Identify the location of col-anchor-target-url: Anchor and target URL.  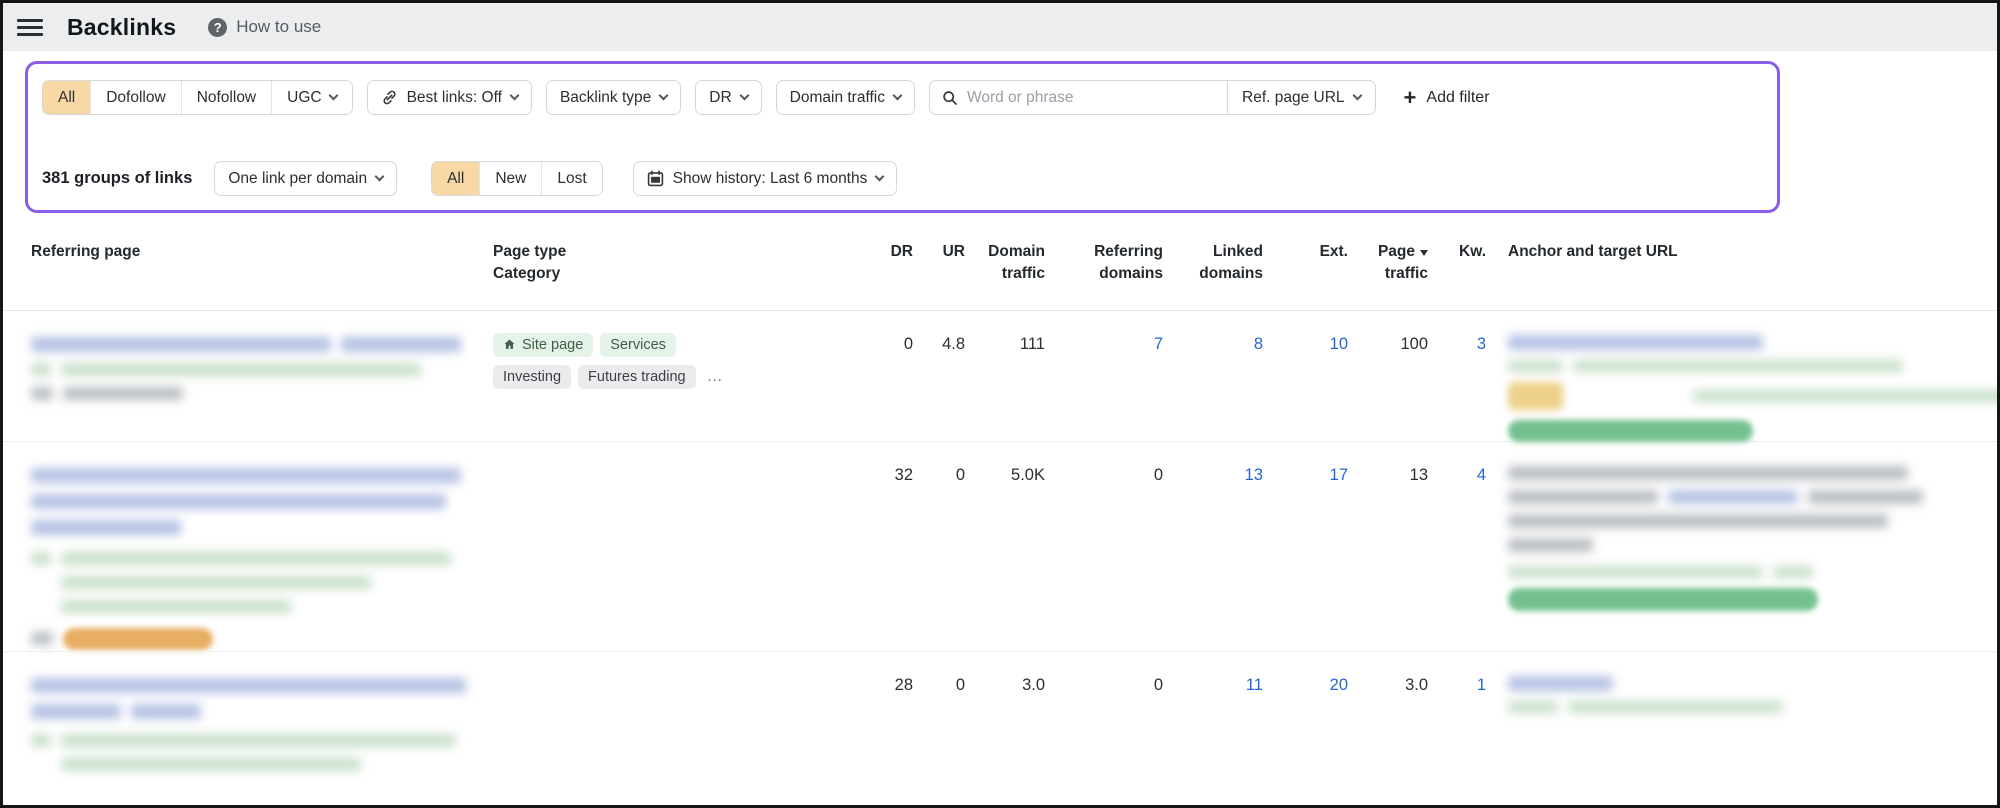
(1741, 263).